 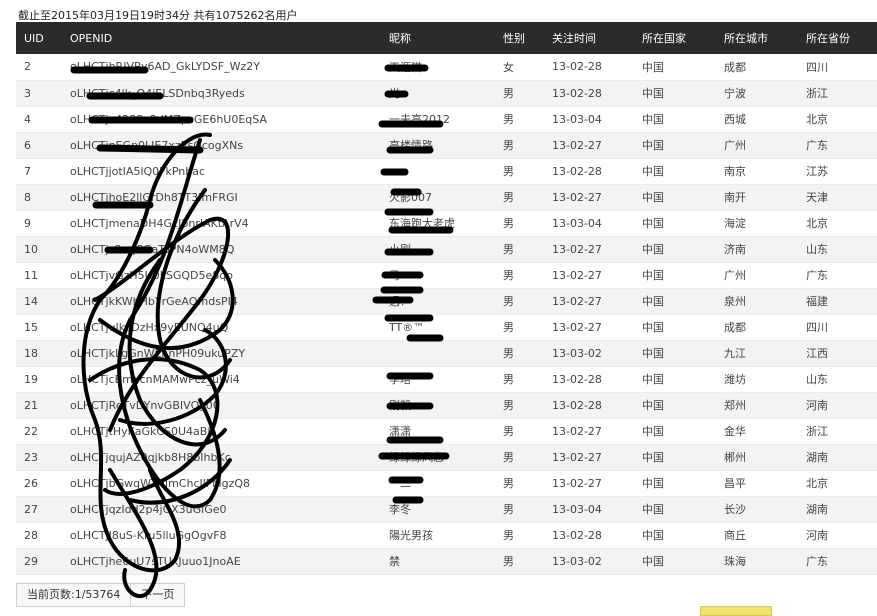 What do you see at coordinates (438, 301) in the screenshot?
I see `cell-nickname: 遇？` at bounding box center [438, 301].